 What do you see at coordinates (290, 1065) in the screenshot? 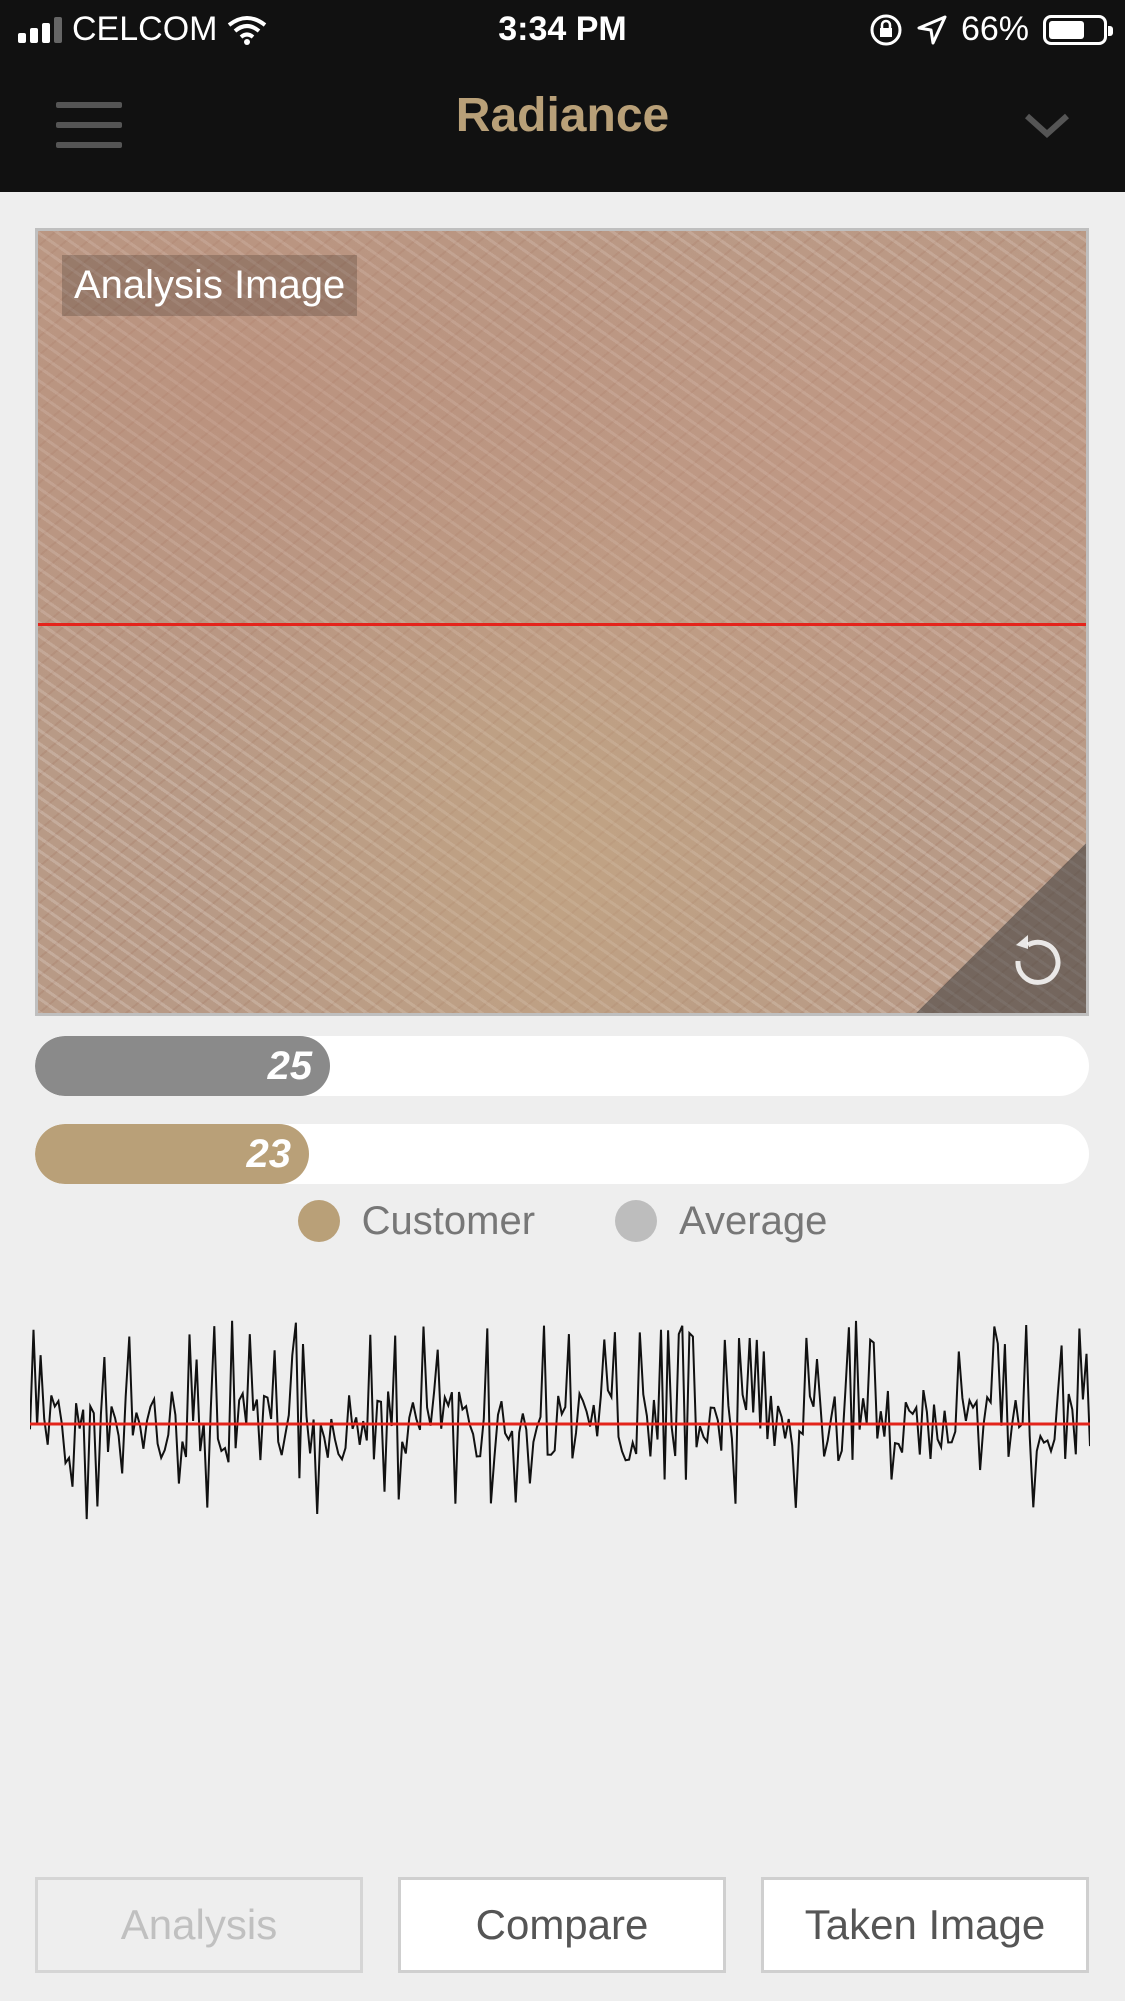
I see `average-score-value: 25` at bounding box center [290, 1065].